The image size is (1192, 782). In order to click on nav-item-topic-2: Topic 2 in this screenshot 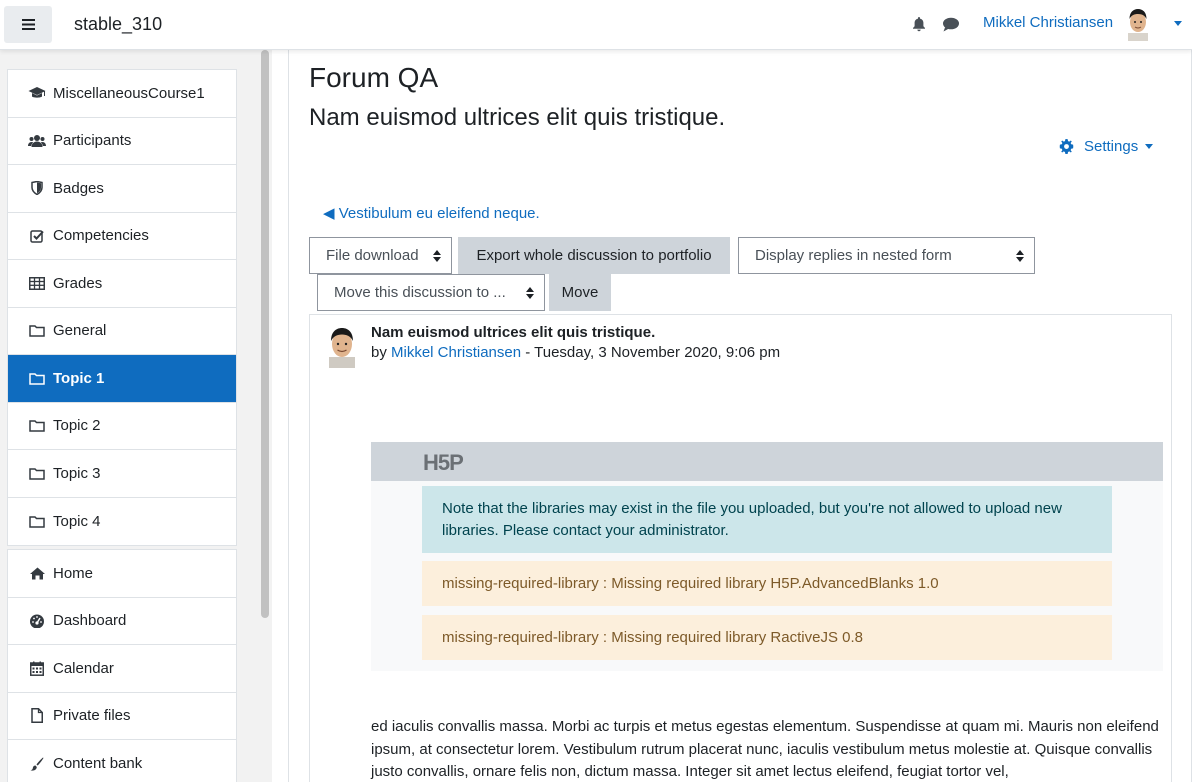, I will do `click(122, 426)`.